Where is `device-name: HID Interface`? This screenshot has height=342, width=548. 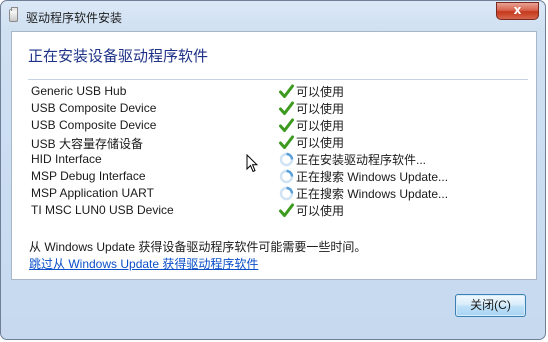 device-name: HID Interface is located at coordinates (66, 159).